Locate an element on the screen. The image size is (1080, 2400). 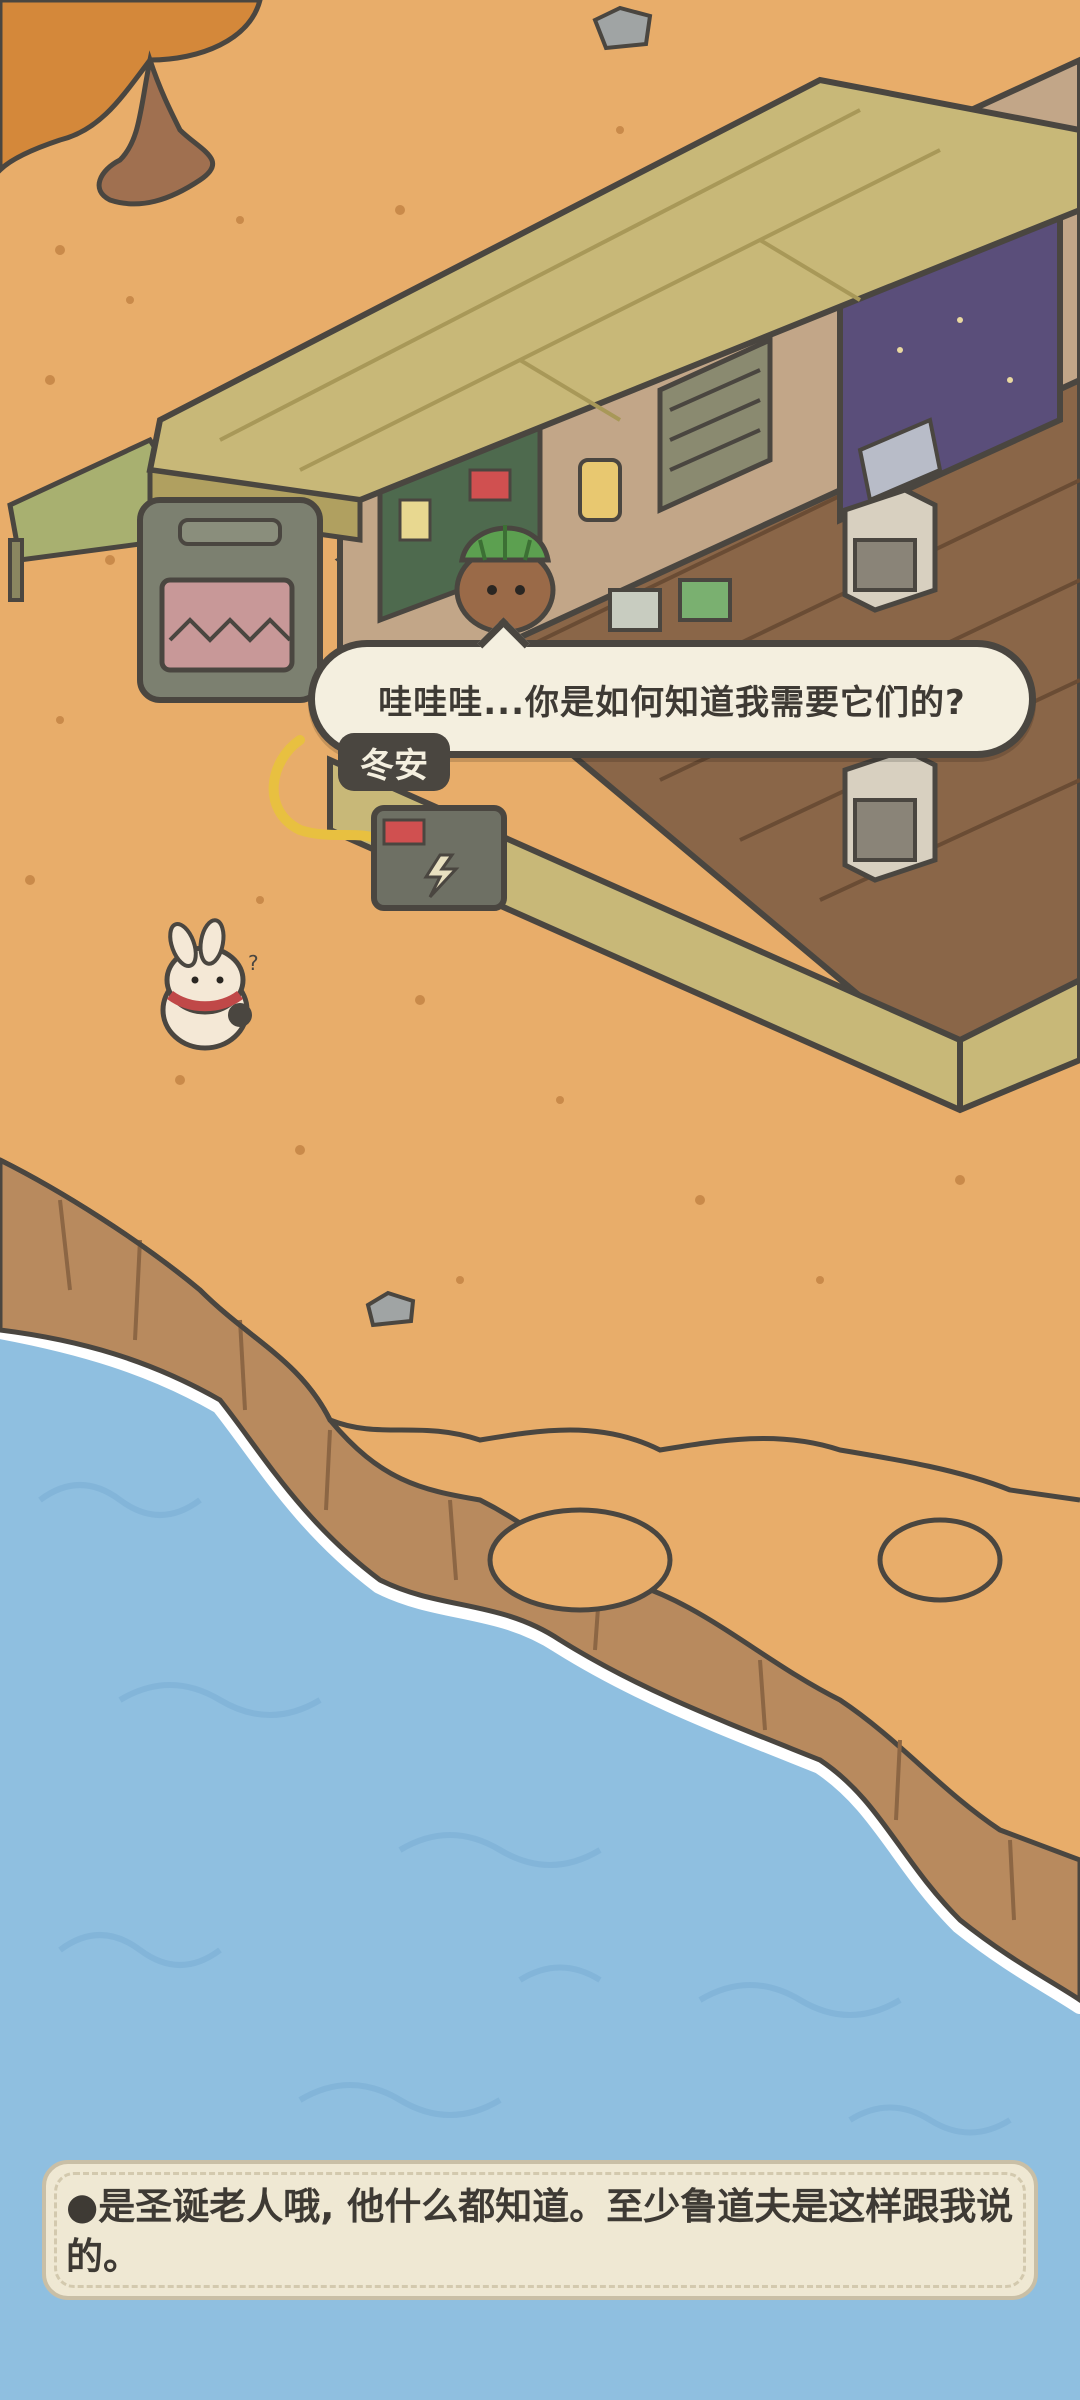
narration-box: ●是圣诞老人哦, 他什么都知道。至少鲁道夫是这样跟我说的。 is located at coordinates (540, 2230).